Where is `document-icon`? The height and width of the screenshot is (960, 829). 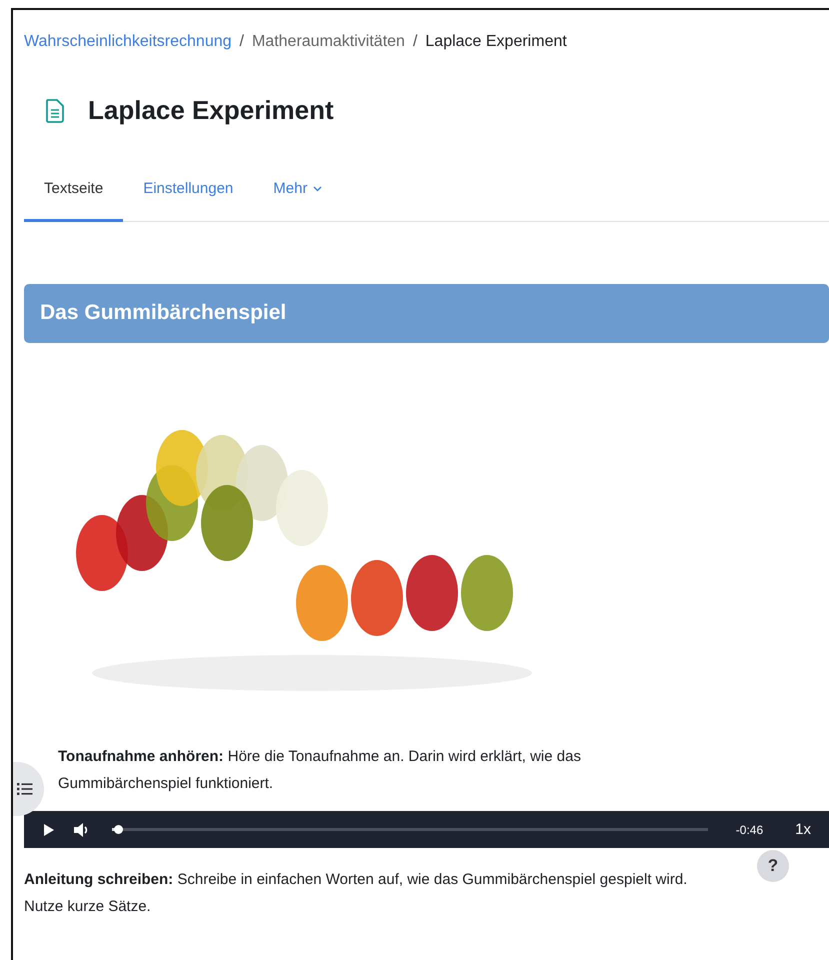 document-icon is located at coordinates (55, 110).